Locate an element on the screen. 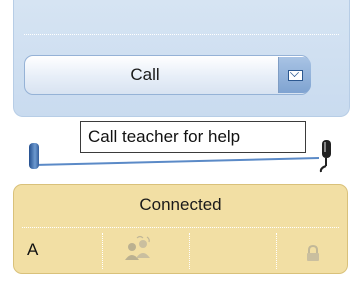 The image size is (361, 286). message-button is located at coordinates (294, 75).